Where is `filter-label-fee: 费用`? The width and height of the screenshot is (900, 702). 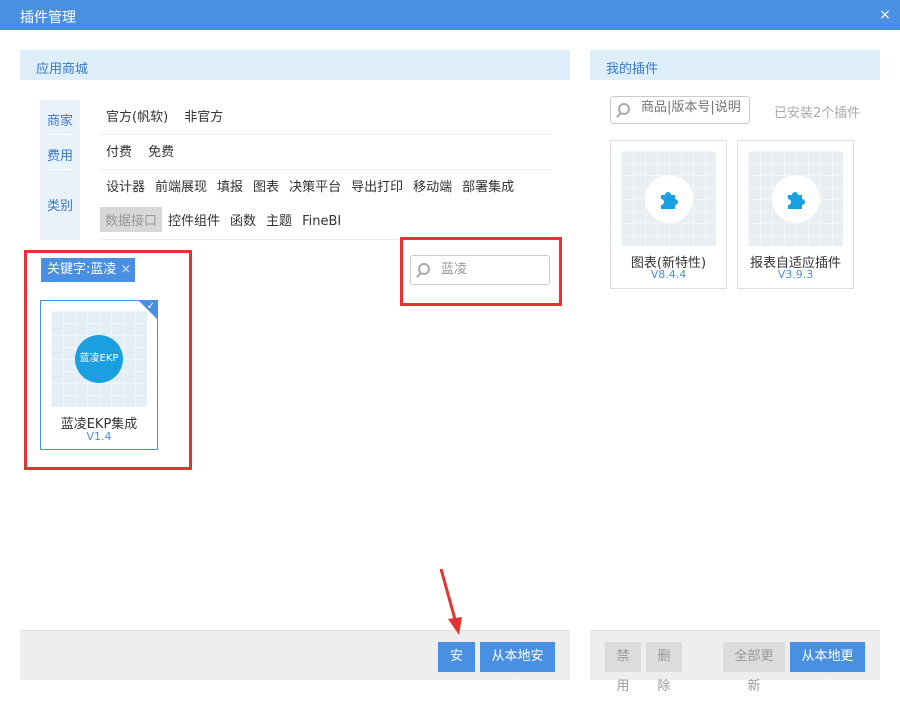 filter-label-fee: 费用 is located at coordinates (59, 156).